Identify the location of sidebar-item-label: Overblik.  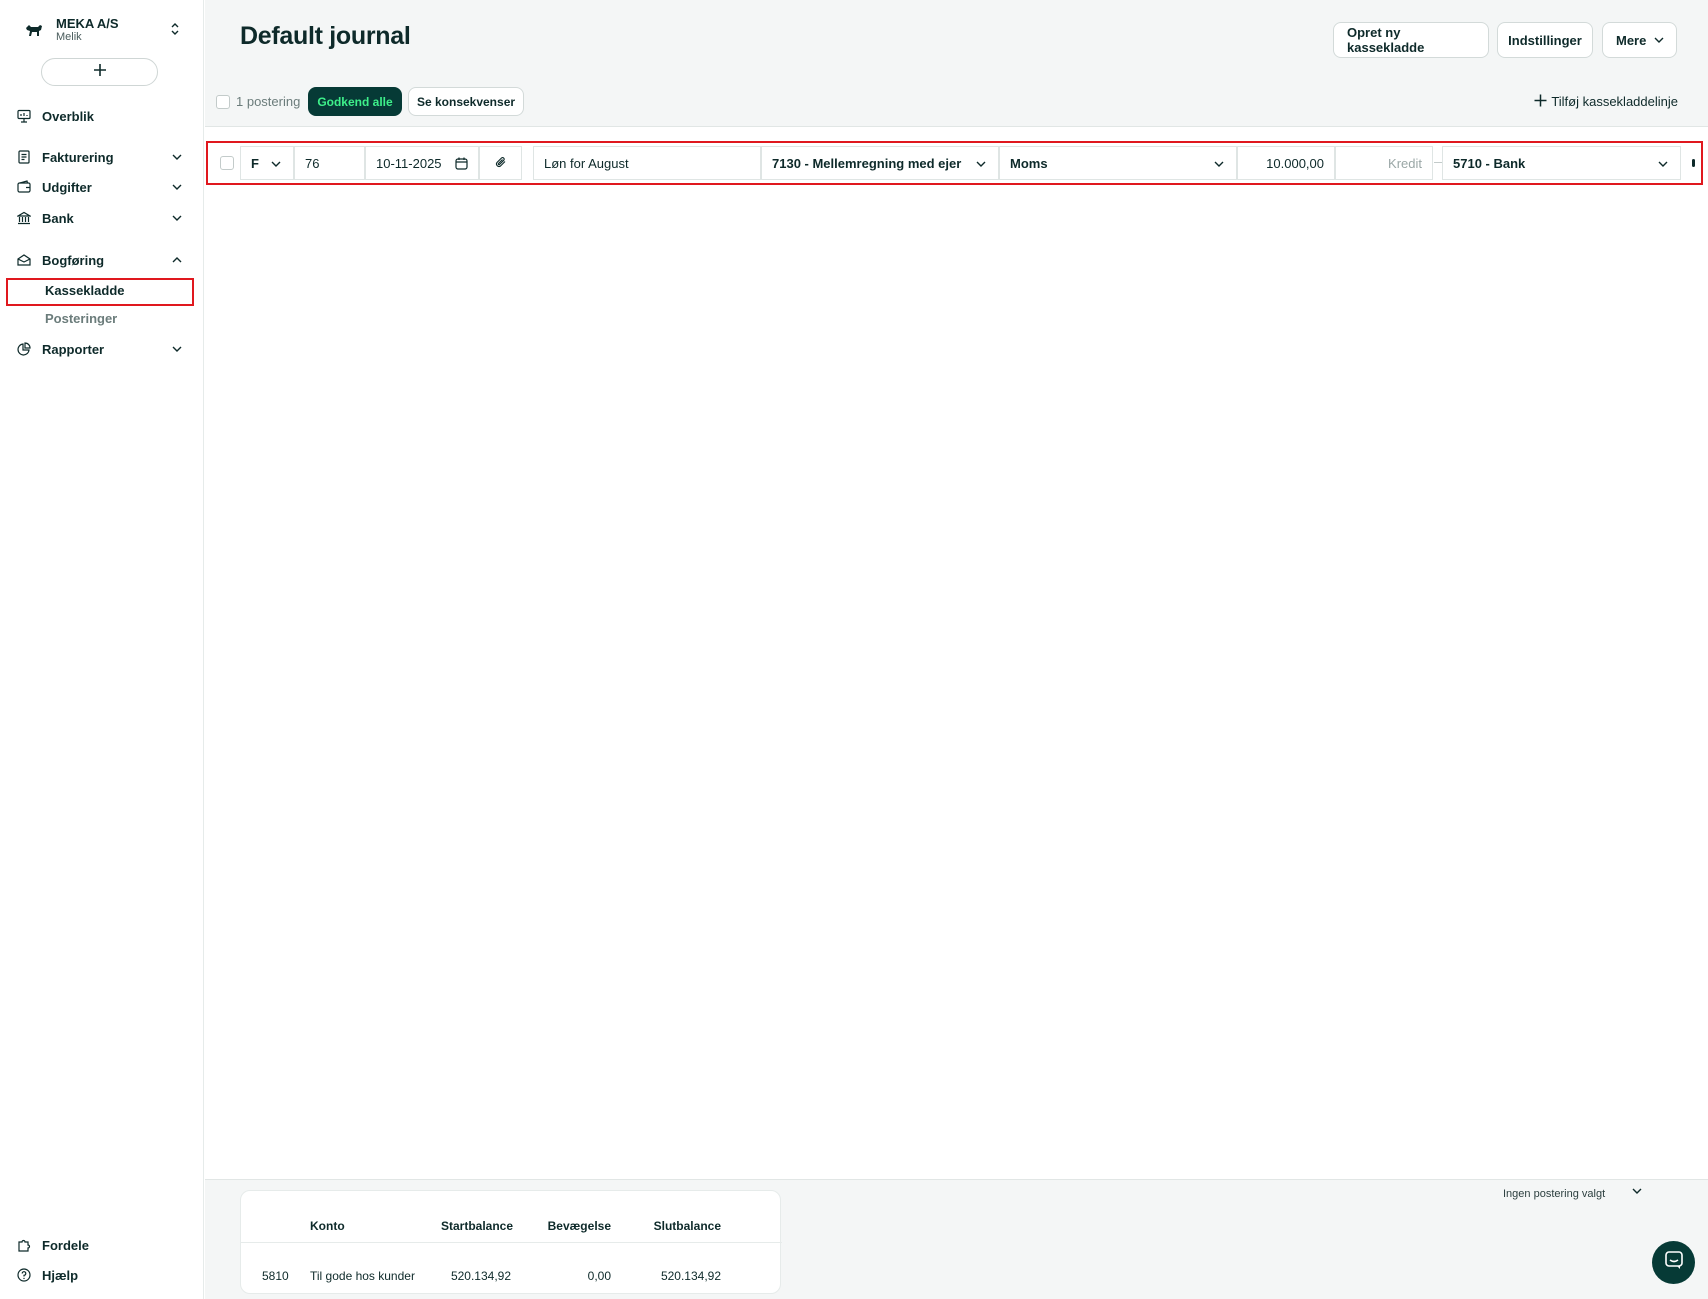
(68, 116).